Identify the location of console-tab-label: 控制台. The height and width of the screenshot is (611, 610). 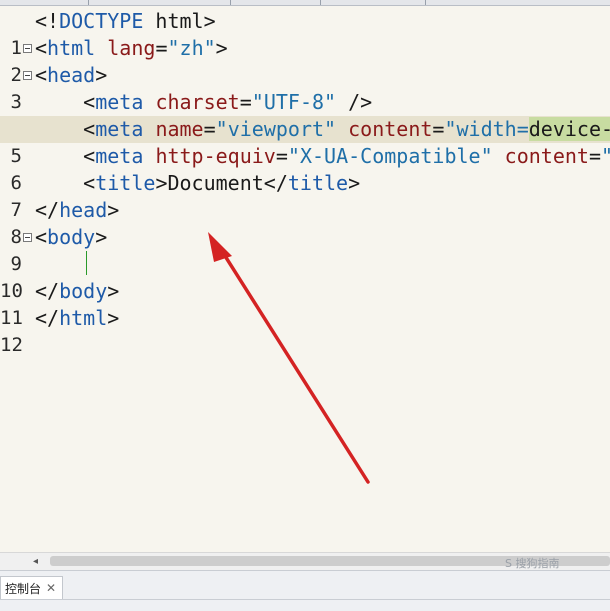
(23, 588).